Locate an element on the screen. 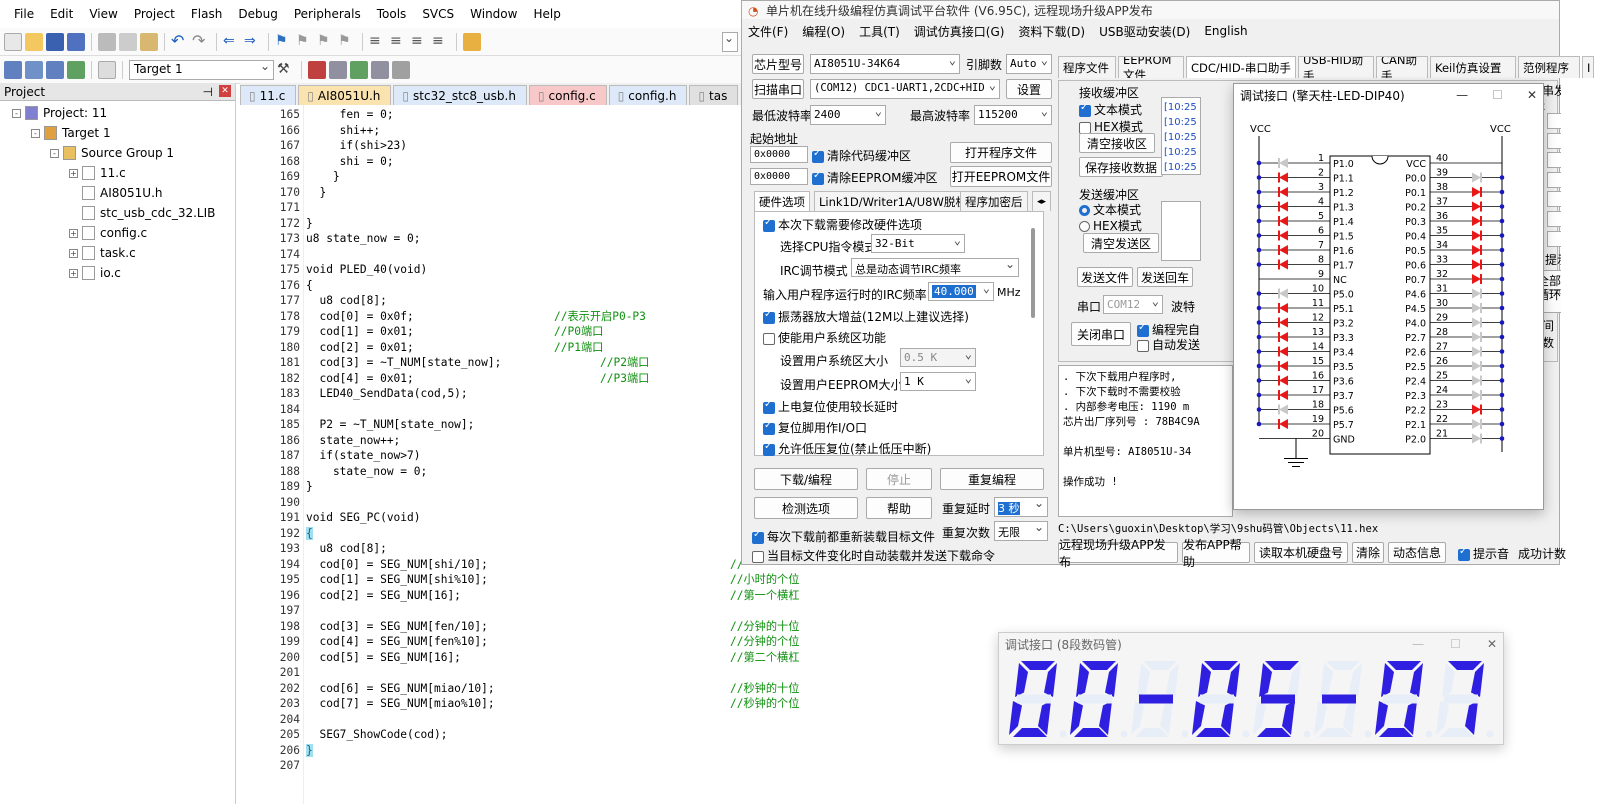 The height and width of the screenshot is (804, 1619). tree-item: +11.c is located at coordinates (117, 173).